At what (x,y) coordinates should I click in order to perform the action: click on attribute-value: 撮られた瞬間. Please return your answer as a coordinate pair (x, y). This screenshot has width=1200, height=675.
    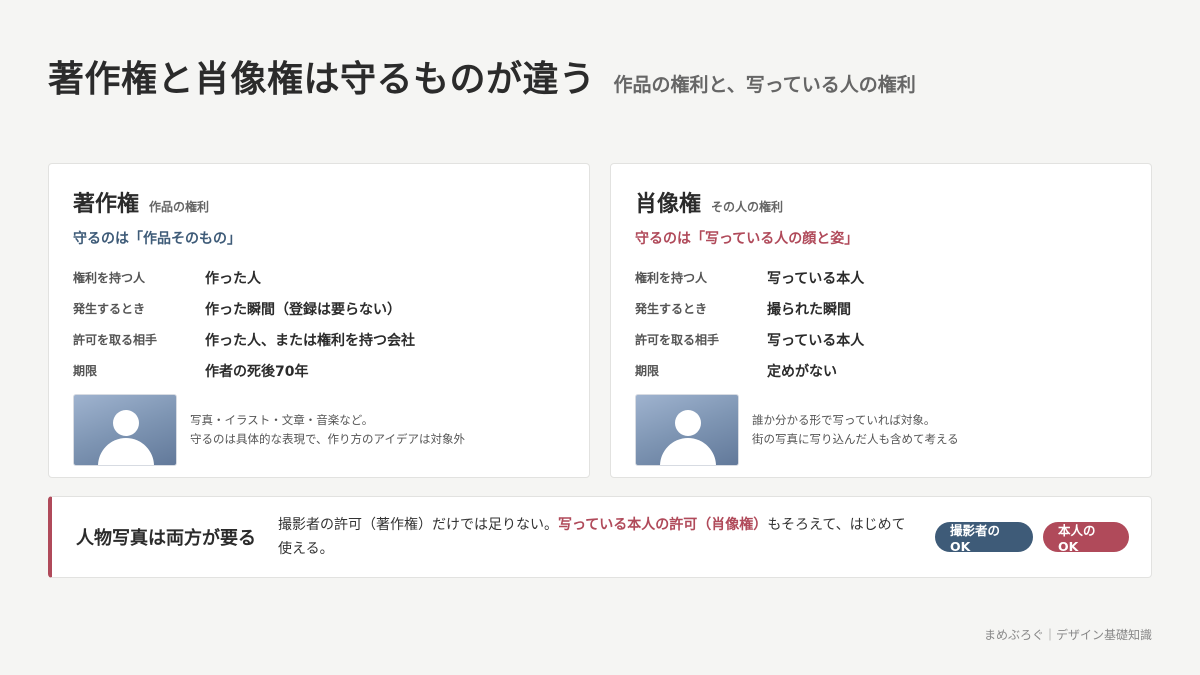
    Looking at the image, I should click on (809, 309).